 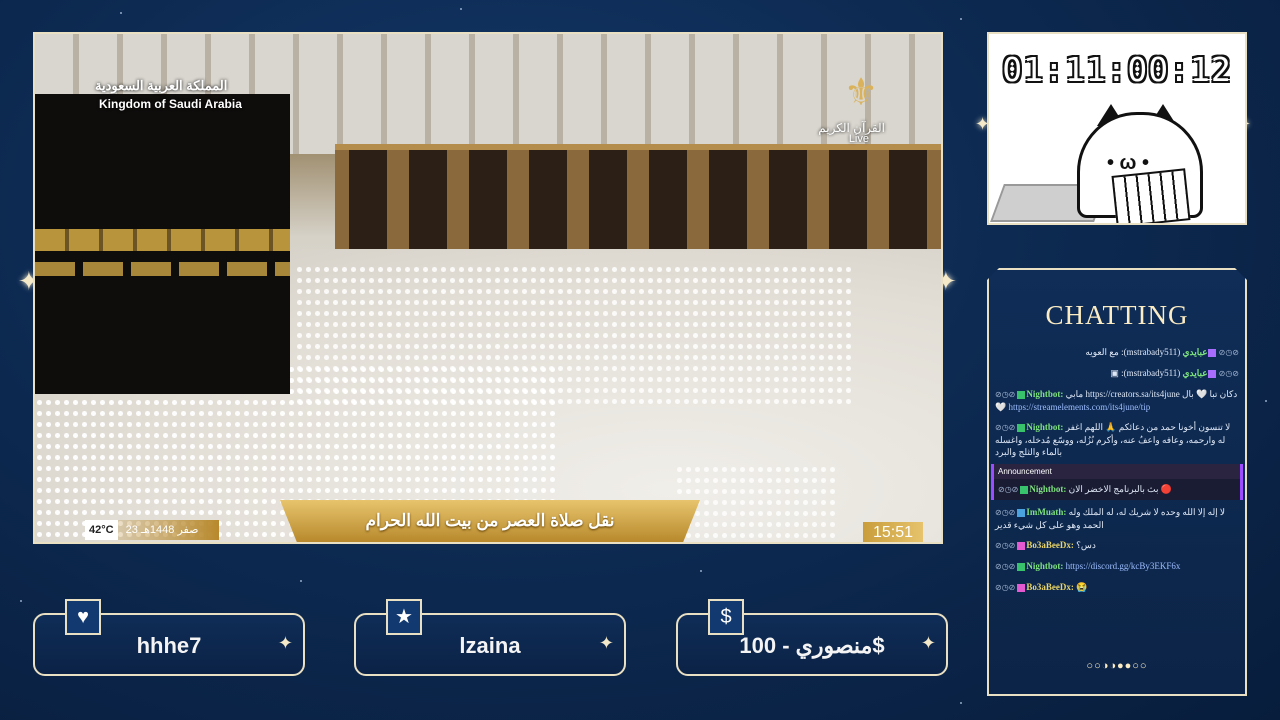 What do you see at coordinates (1151, 195) in the screenshot?
I see `keyboard-icon` at bounding box center [1151, 195].